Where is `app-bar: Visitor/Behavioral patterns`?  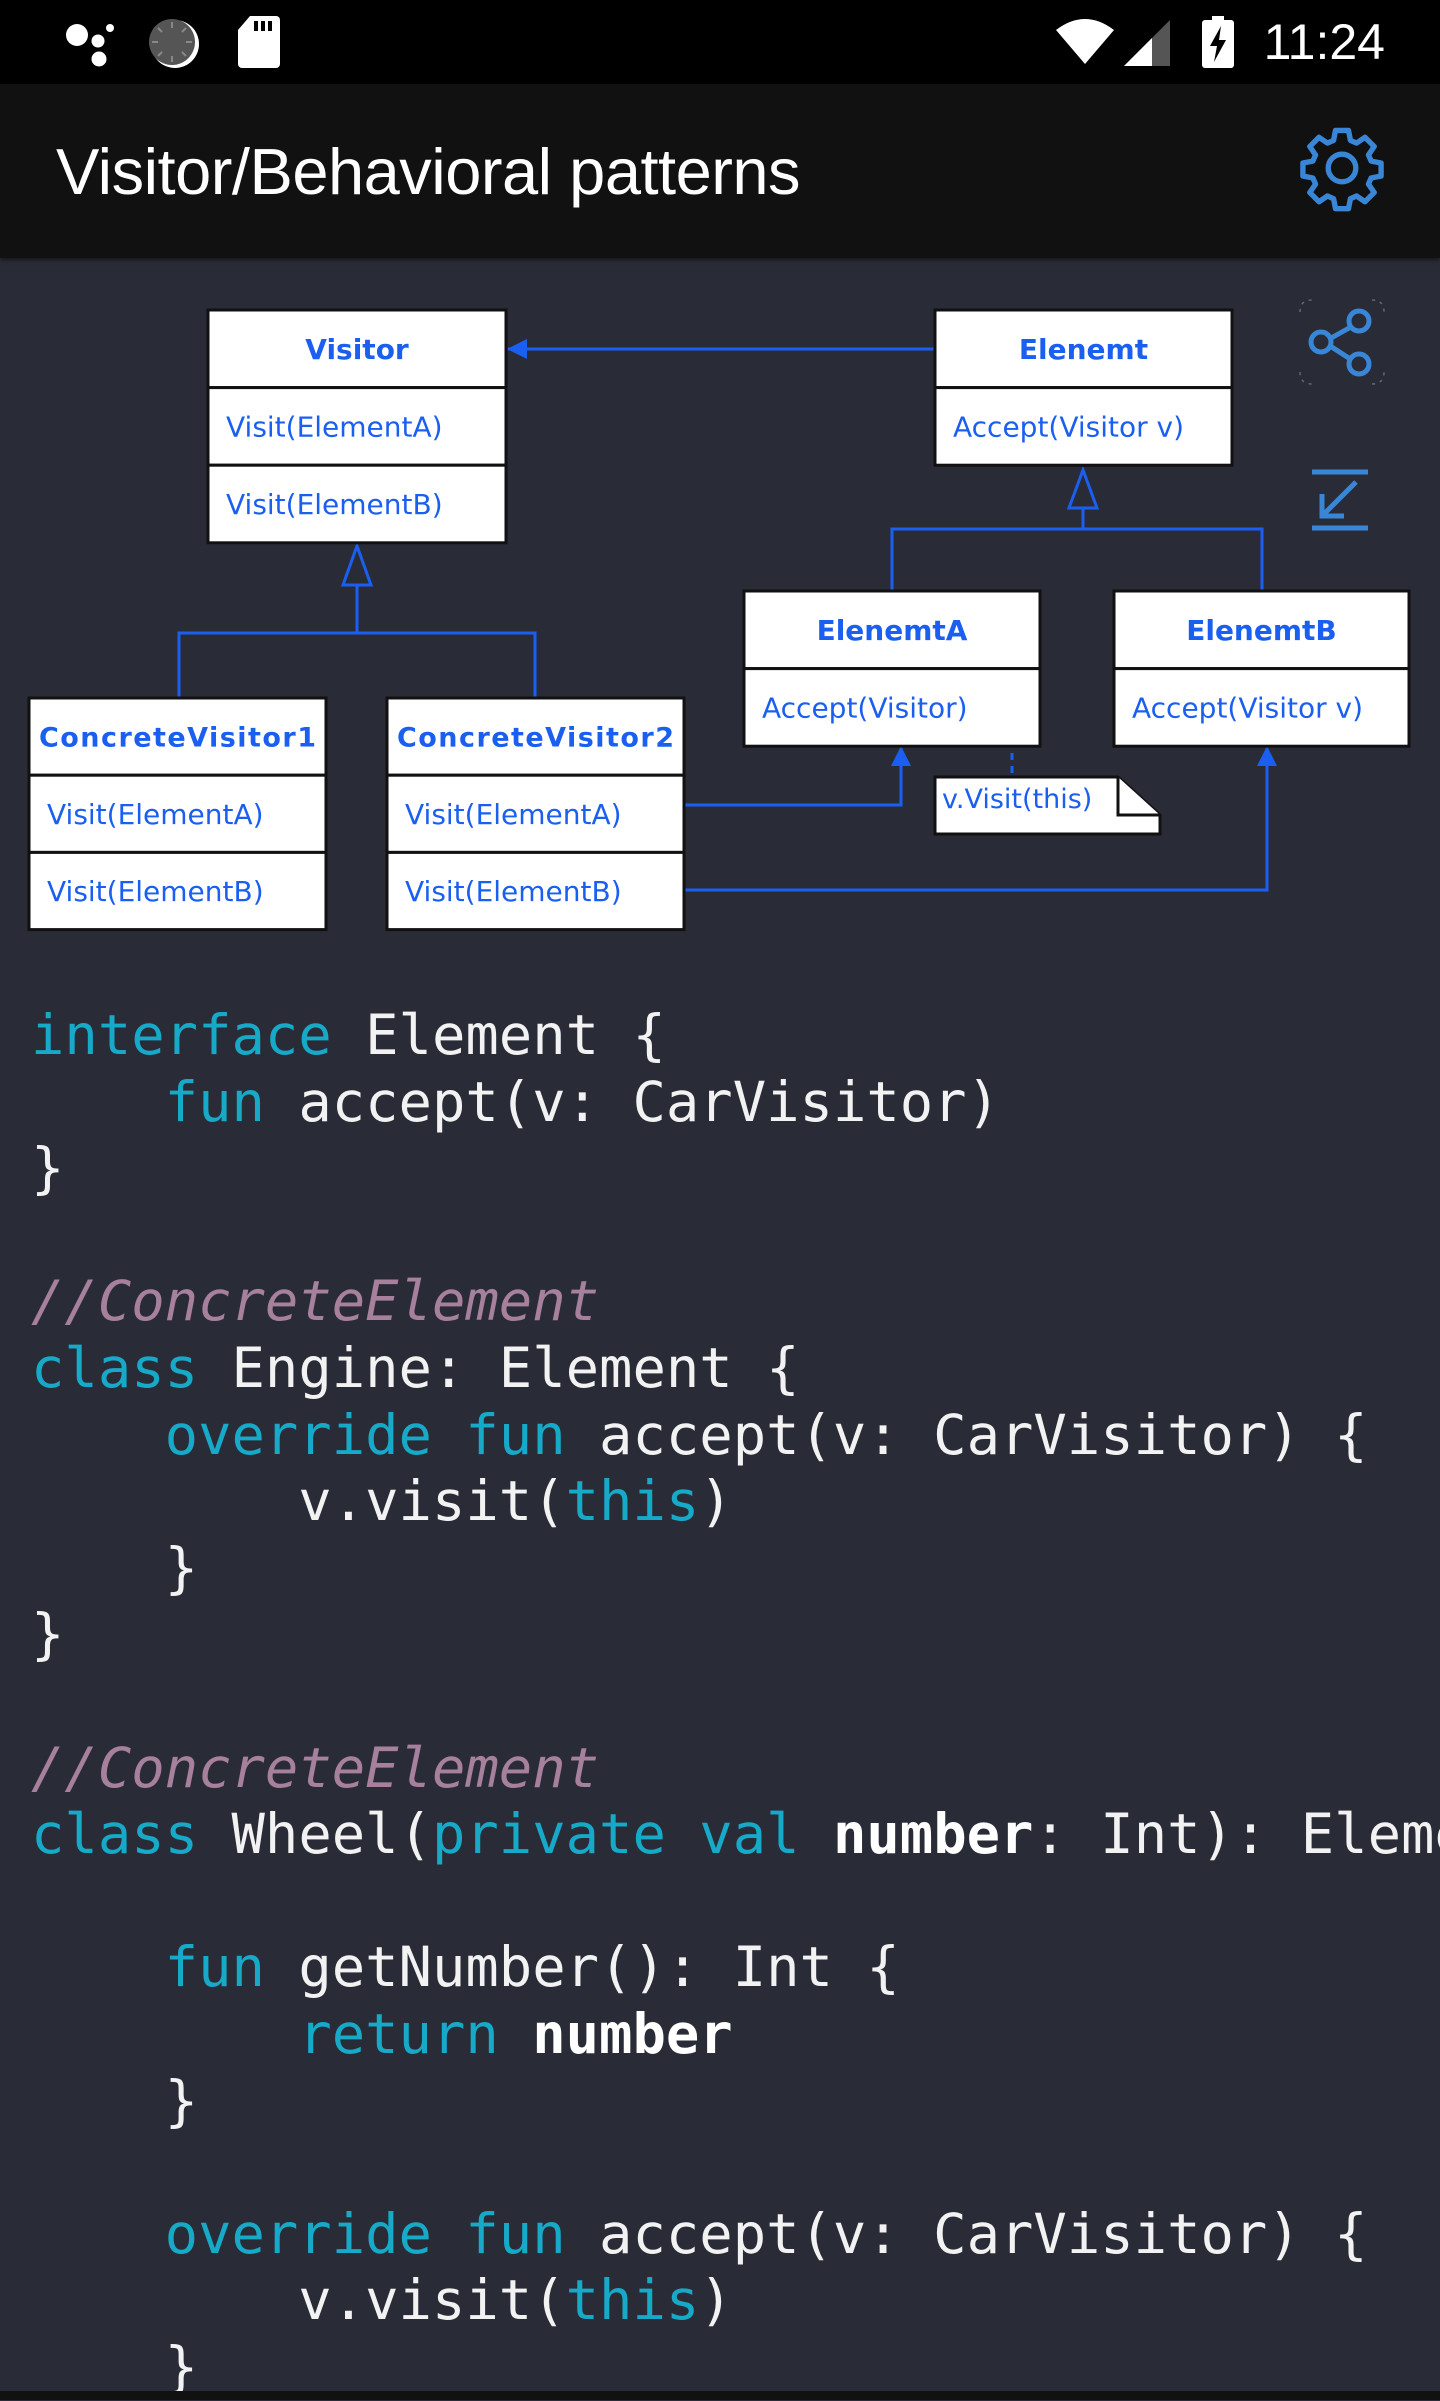
app-bar: Visitor/Behavioral patterns is located at coordinates (720, 171).